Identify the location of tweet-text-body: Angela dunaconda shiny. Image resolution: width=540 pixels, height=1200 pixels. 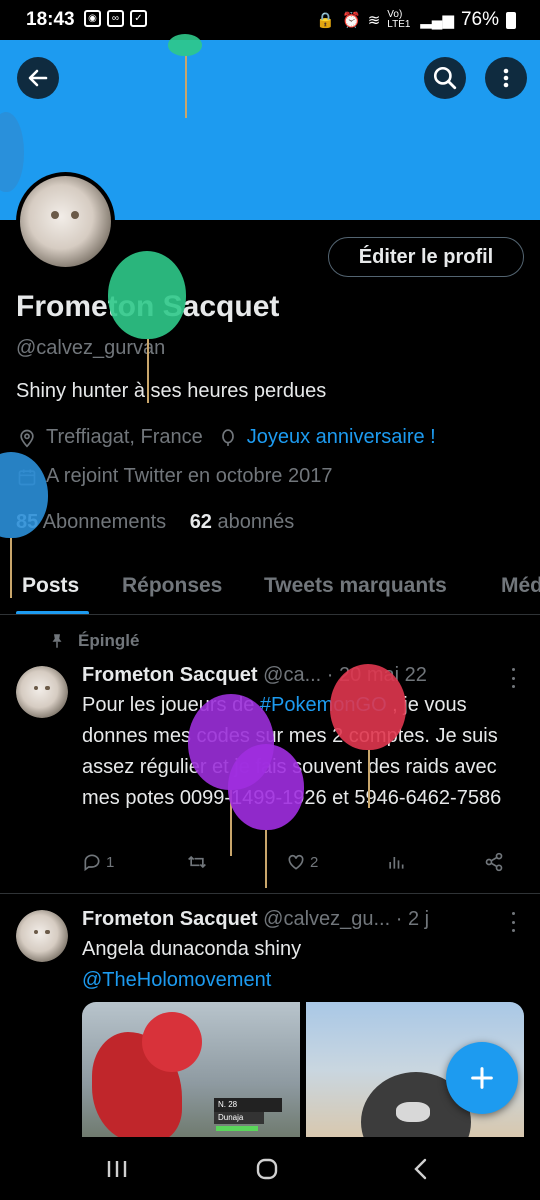
(192, 949).